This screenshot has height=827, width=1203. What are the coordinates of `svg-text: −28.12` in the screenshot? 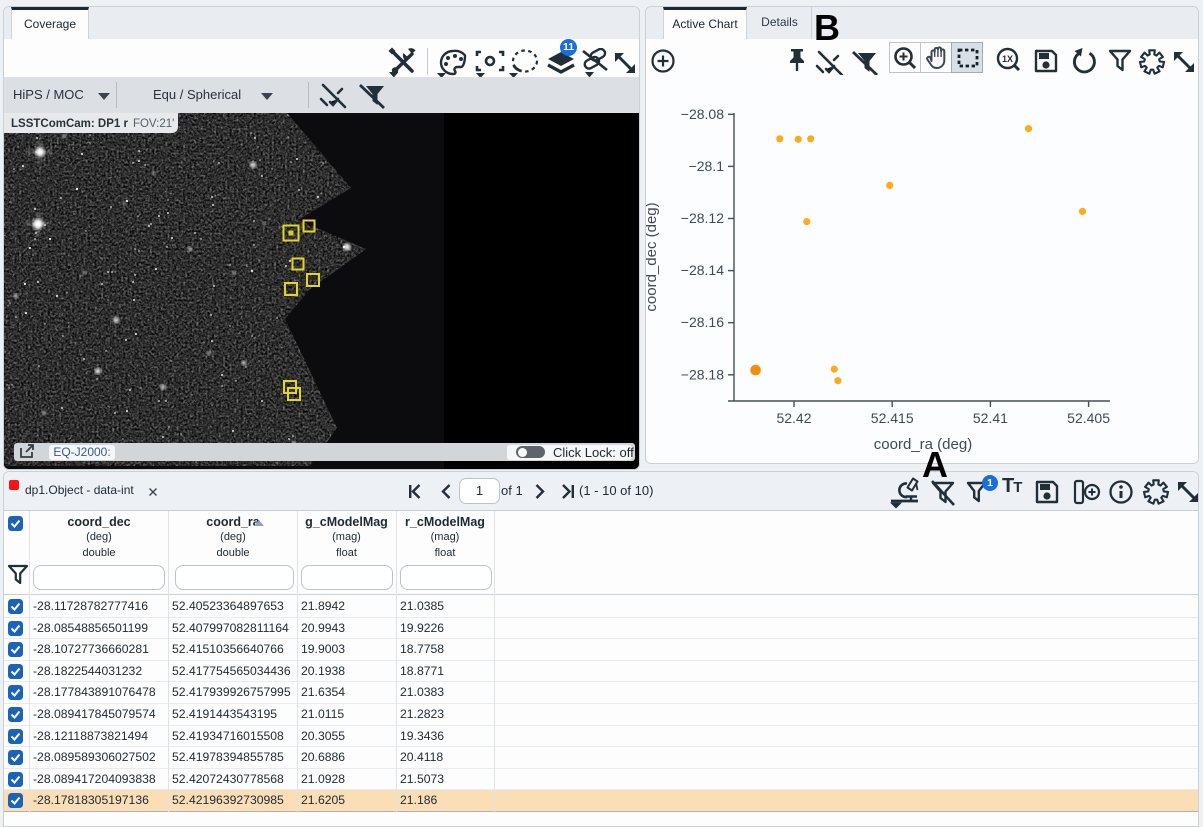 It's located at (702, 218).